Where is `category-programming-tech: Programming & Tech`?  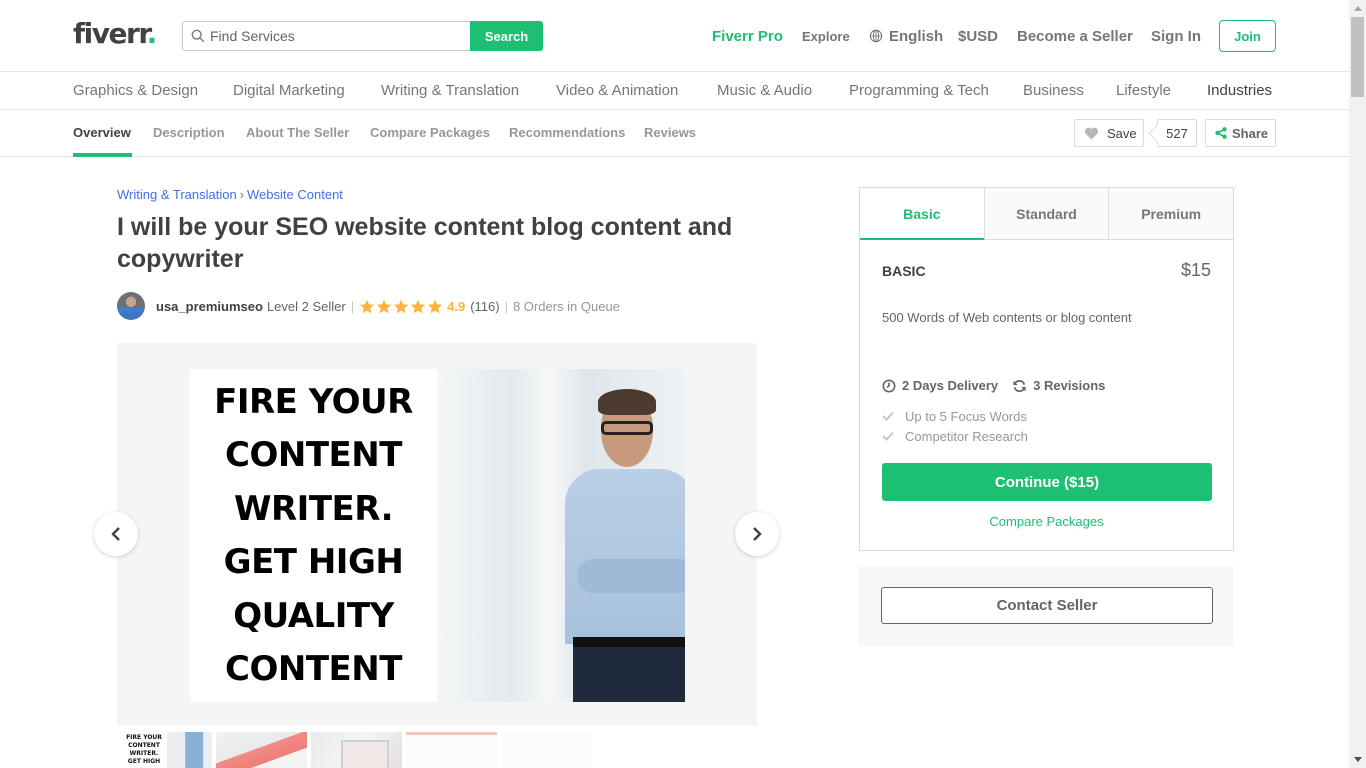
category-programming-tech: Programming & Tech is located at coordinates (919, 90).